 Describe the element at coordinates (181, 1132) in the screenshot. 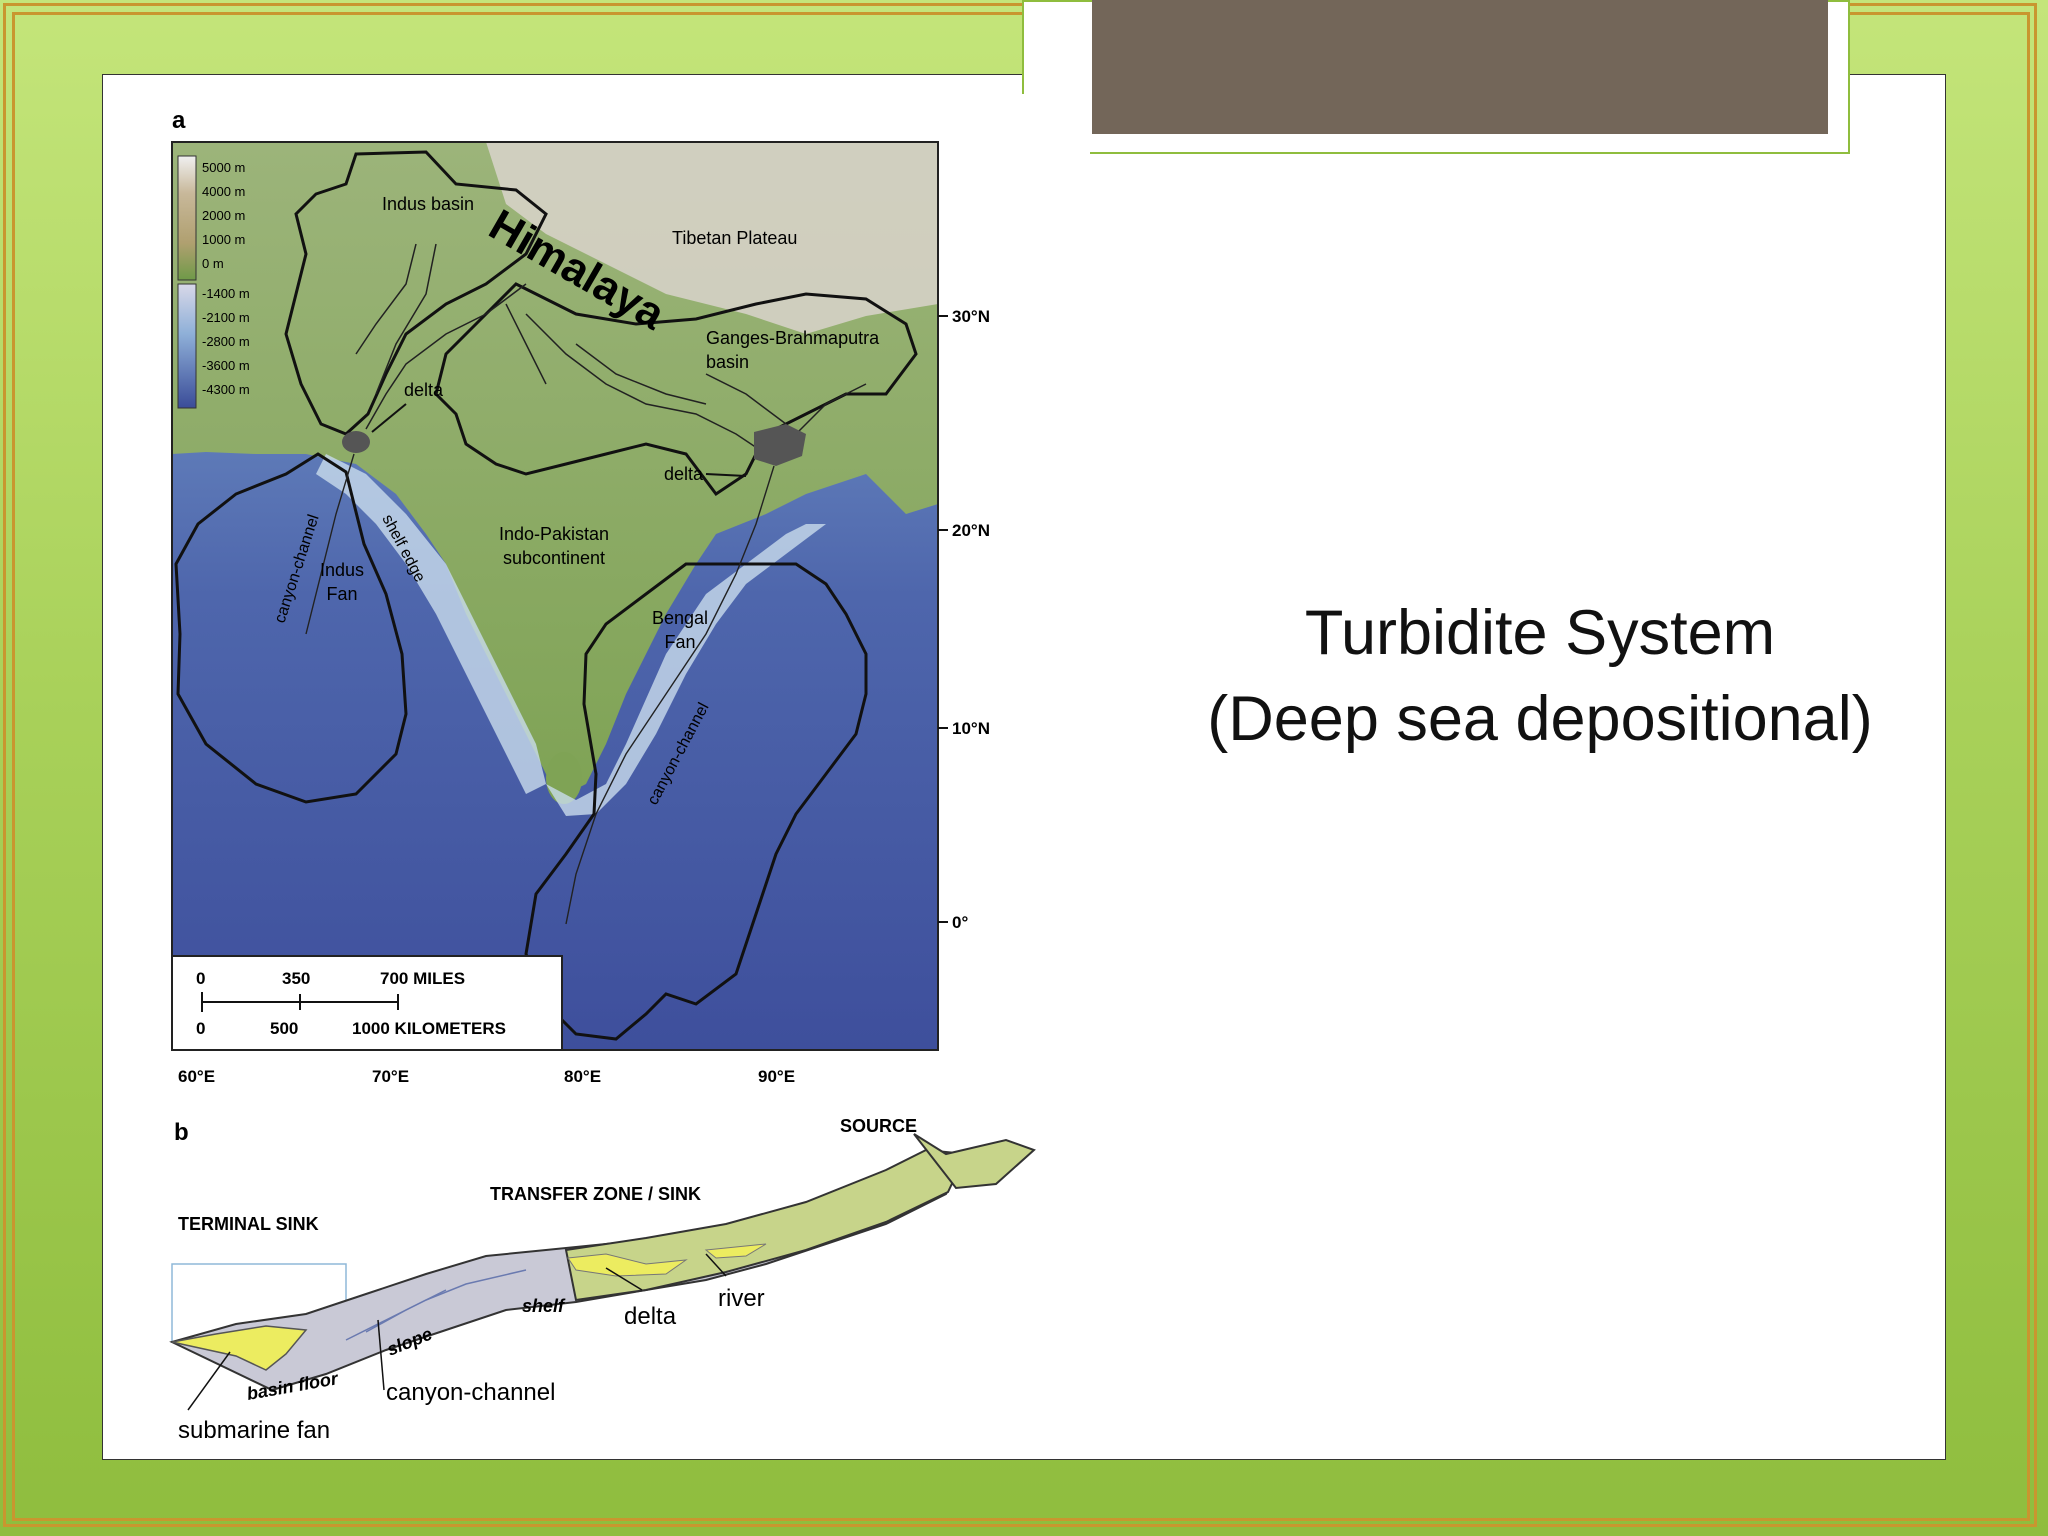

I see `panel-b-label: b` at that location.